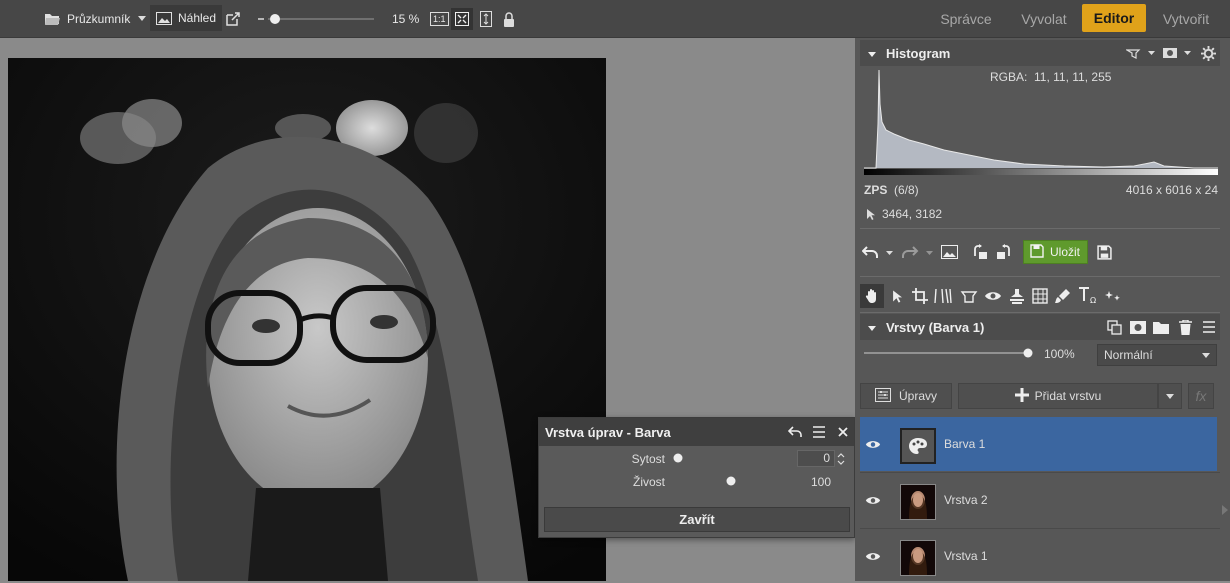 This screenshot has height=583, width=1230. I want to click on text-icon: Ω, so click(1088, 295).